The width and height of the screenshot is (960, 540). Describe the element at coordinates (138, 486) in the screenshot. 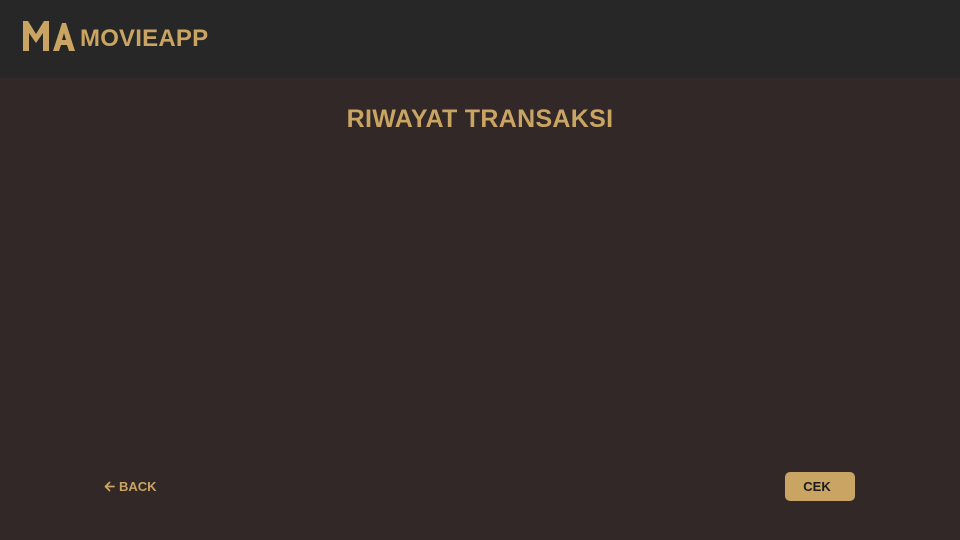

I see `back-label: BACK` at that location.